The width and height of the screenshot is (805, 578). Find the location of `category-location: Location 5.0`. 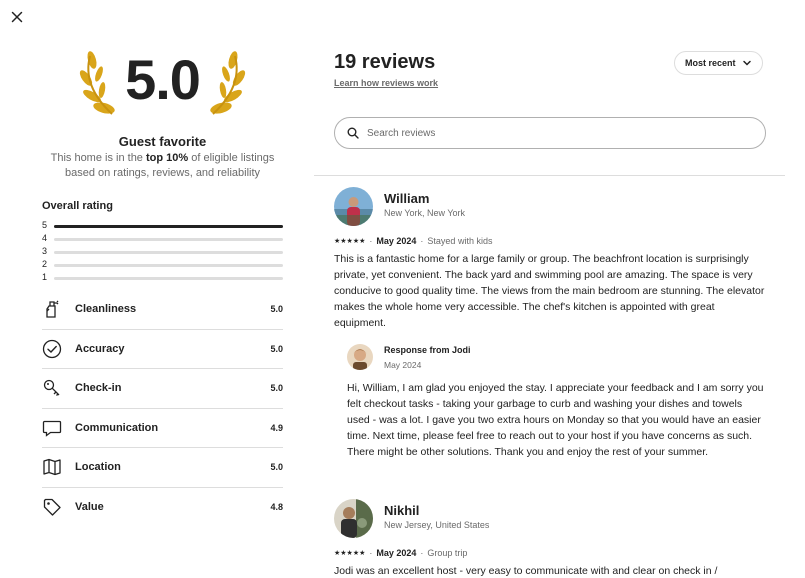

category-location: Location 5.0 is located at coordinates (162, 468).